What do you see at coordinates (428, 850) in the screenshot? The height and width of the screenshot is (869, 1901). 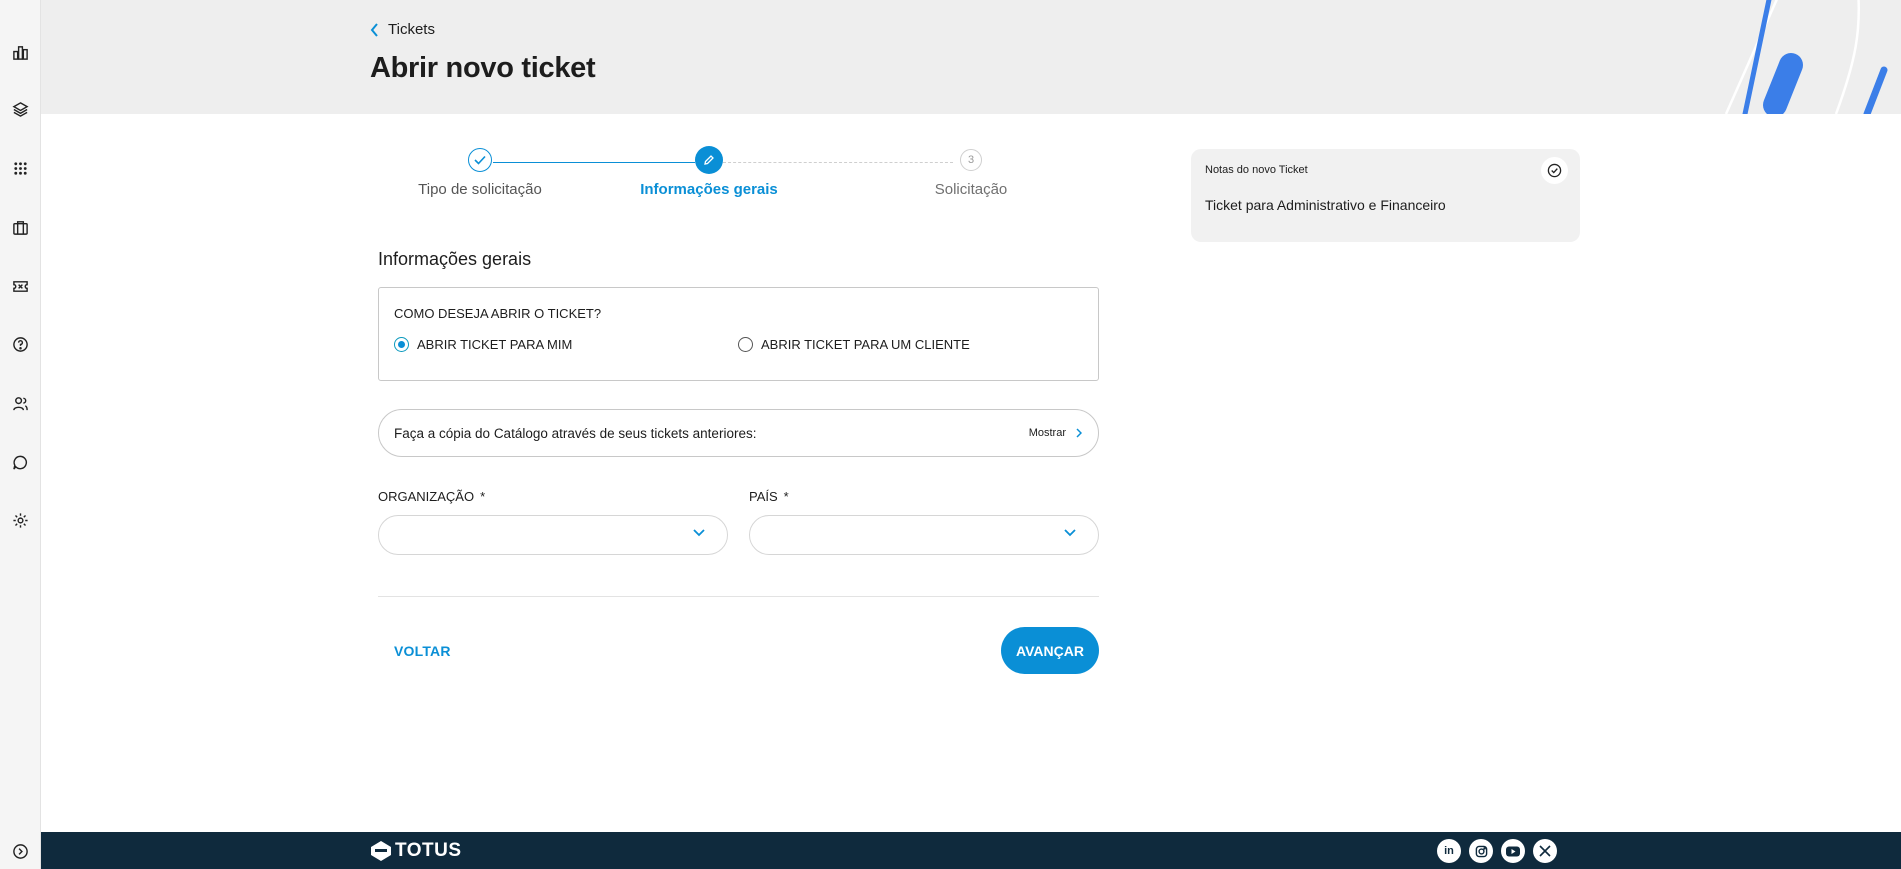 I see `logo-text: TOTUS` at bounding box center [428, 850].